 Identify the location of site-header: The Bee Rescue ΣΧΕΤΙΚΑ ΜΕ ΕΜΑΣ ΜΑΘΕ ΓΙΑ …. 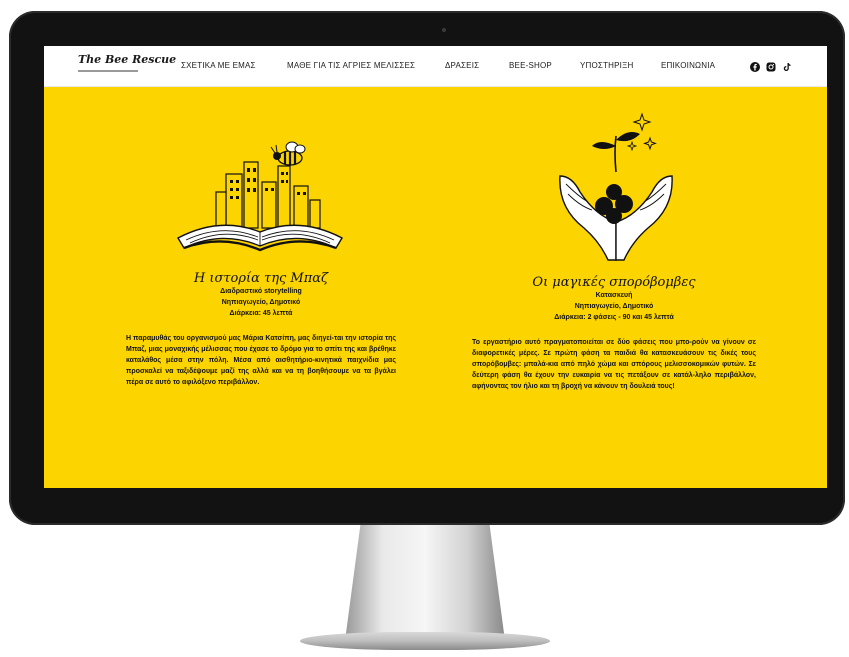
(435, 66).